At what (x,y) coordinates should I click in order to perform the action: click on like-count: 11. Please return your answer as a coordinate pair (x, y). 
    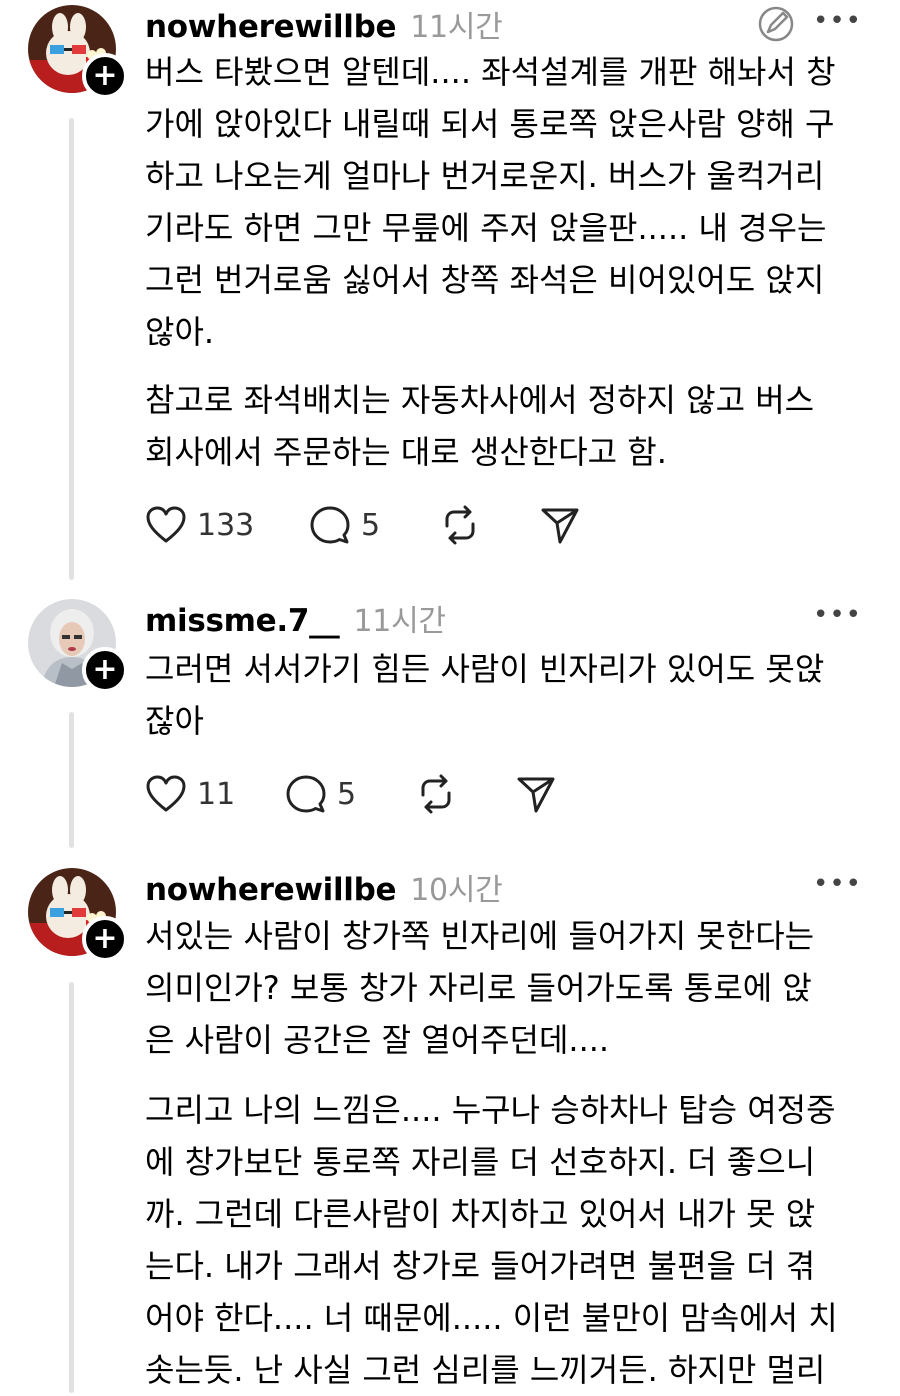
    Looking at the image, I should click on (216, 794).